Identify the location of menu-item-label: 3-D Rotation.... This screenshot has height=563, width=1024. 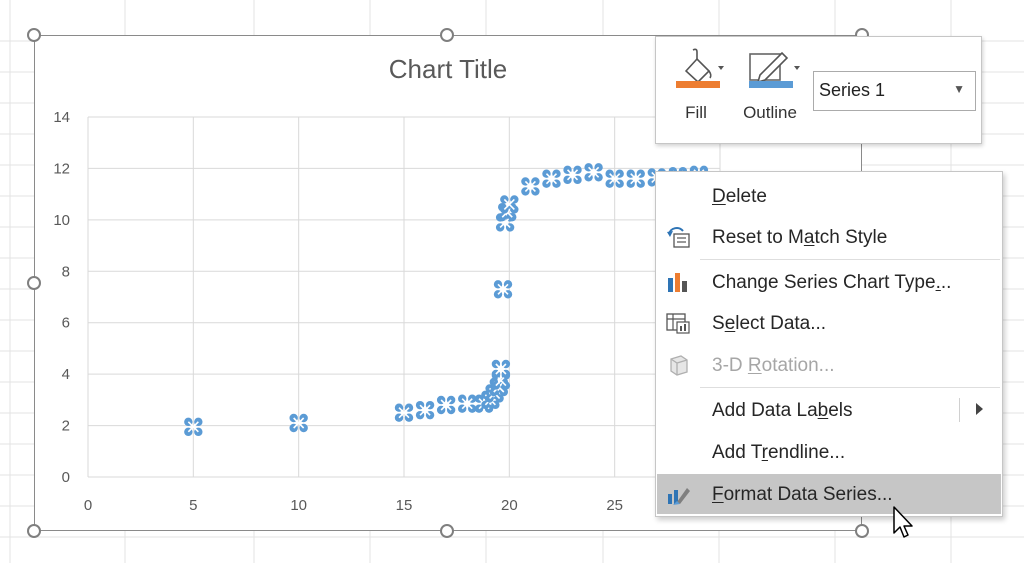
(773, 365).